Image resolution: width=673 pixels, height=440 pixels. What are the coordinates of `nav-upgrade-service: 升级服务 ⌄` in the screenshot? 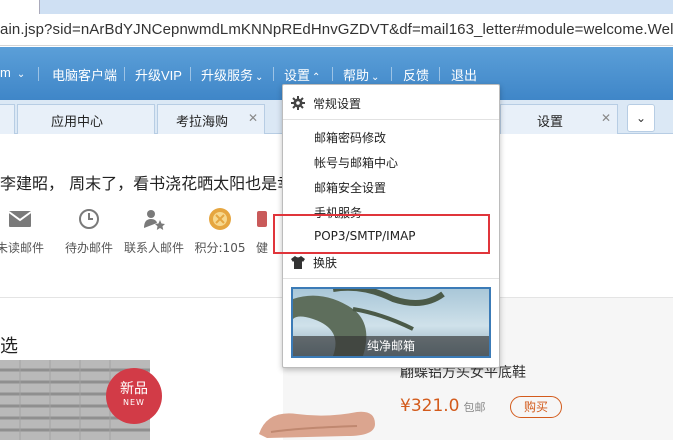 It's located at (232, 74).